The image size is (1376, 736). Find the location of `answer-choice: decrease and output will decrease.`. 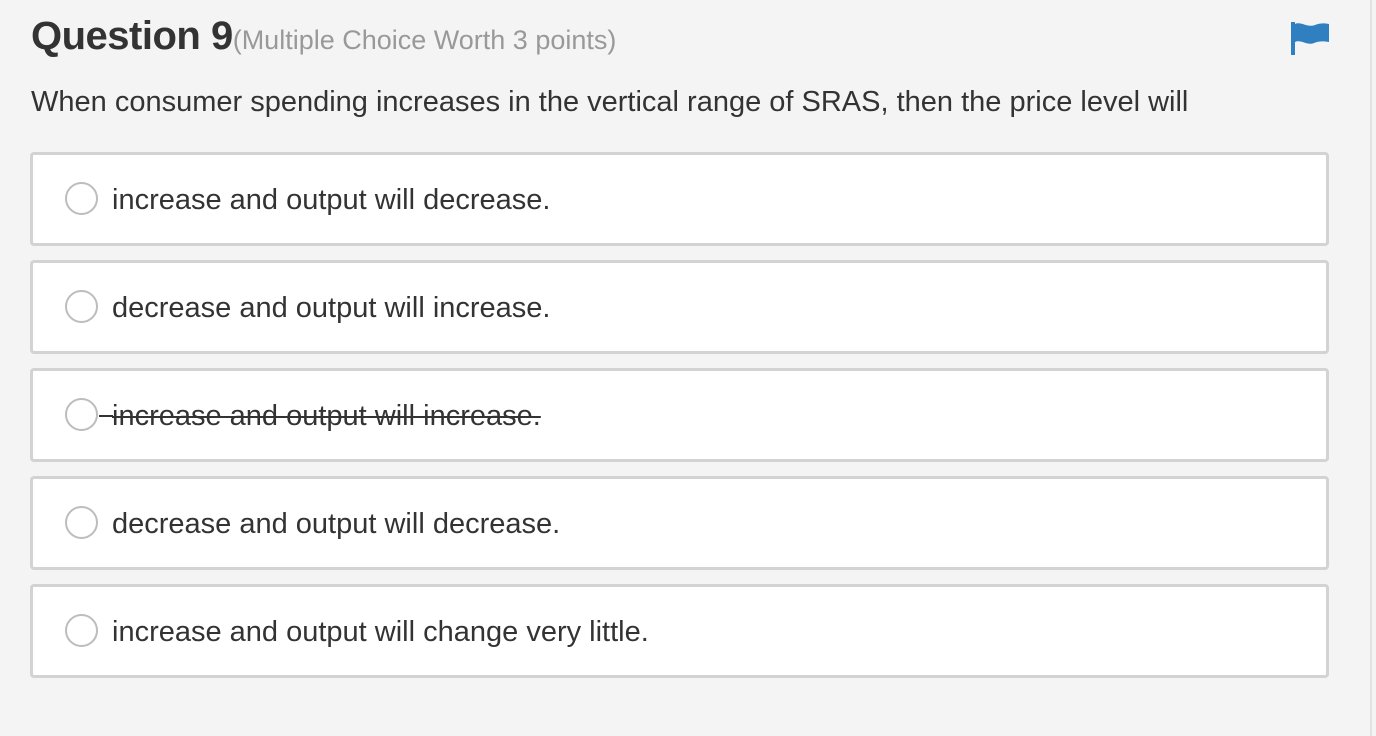

answer-choice: decrease and output will decrease. is located at coordinates (679, 523).